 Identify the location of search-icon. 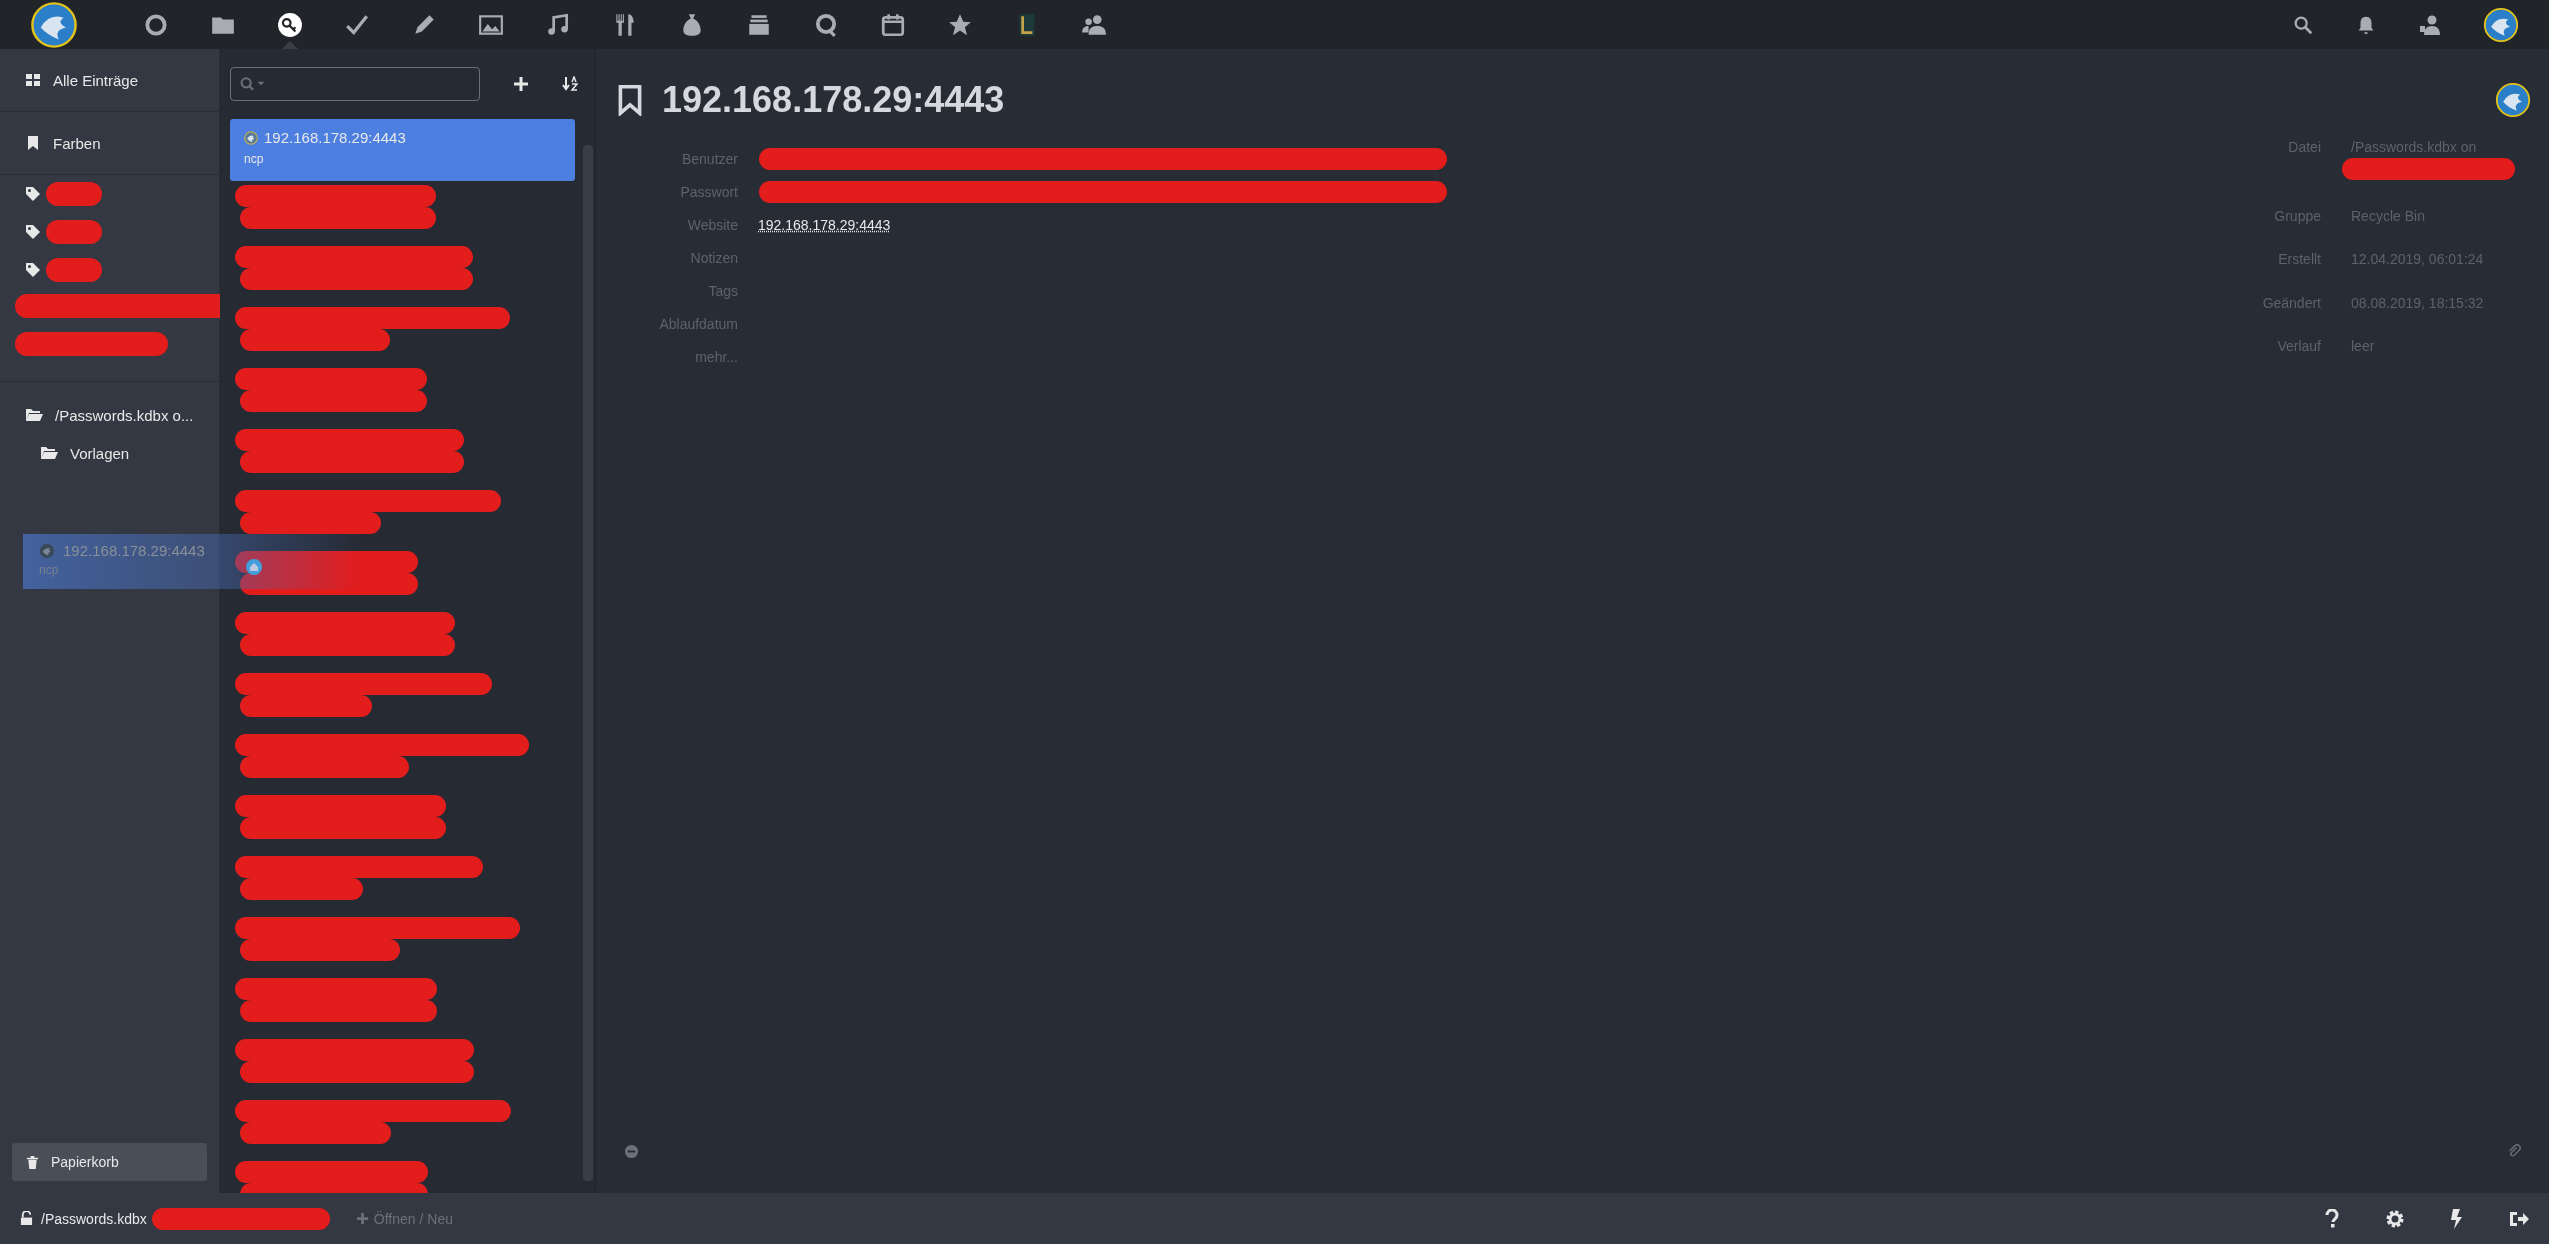
(253, 84).